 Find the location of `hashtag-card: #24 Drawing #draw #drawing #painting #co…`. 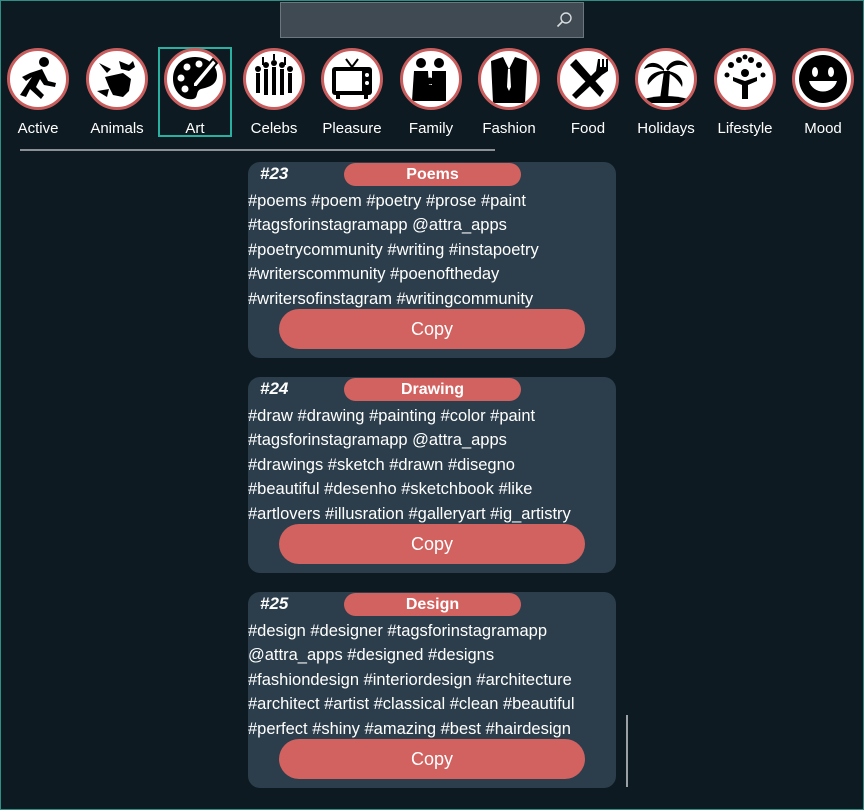

hashtag-card: #24 Drawing #draw #drawing #painting #co… is located at coordinates (432, 475).